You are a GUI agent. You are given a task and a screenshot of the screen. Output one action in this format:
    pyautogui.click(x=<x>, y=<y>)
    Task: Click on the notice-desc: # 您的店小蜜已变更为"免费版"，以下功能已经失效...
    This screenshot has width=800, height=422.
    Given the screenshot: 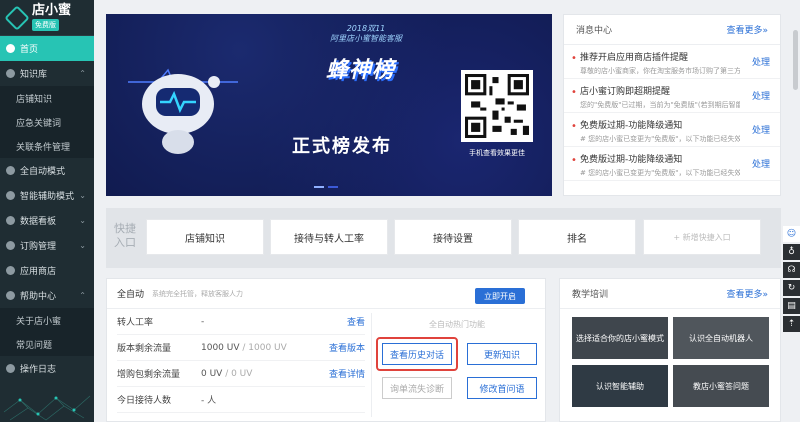 What is the action you would take?
    pyautogui.click(x=660, y=173)
    